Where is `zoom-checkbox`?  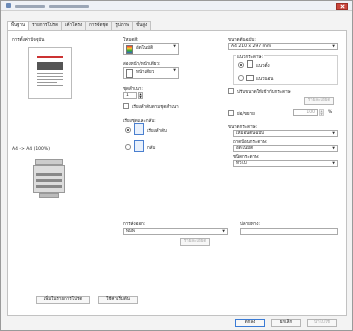 zoom-checkbox is located at coordinates (231, 113).